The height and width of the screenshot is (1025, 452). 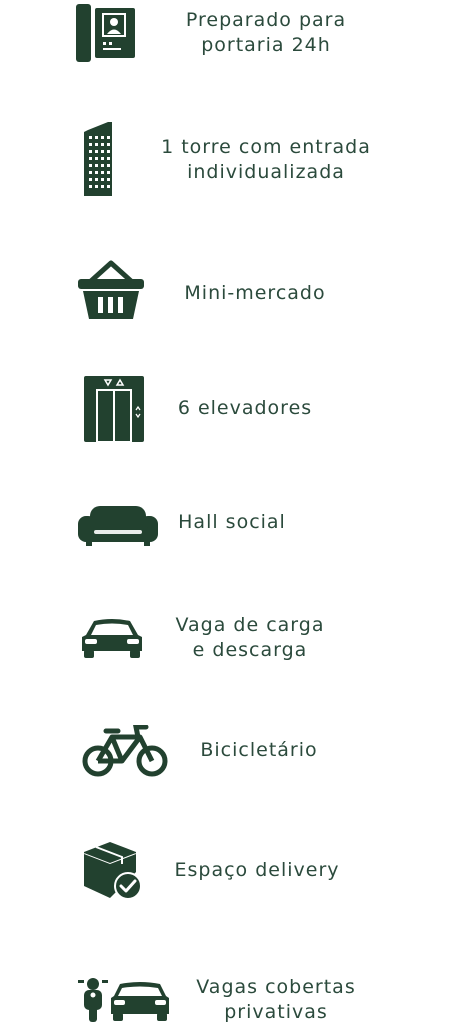 I want to click on sofa-icon, so click(x=118, y=525).